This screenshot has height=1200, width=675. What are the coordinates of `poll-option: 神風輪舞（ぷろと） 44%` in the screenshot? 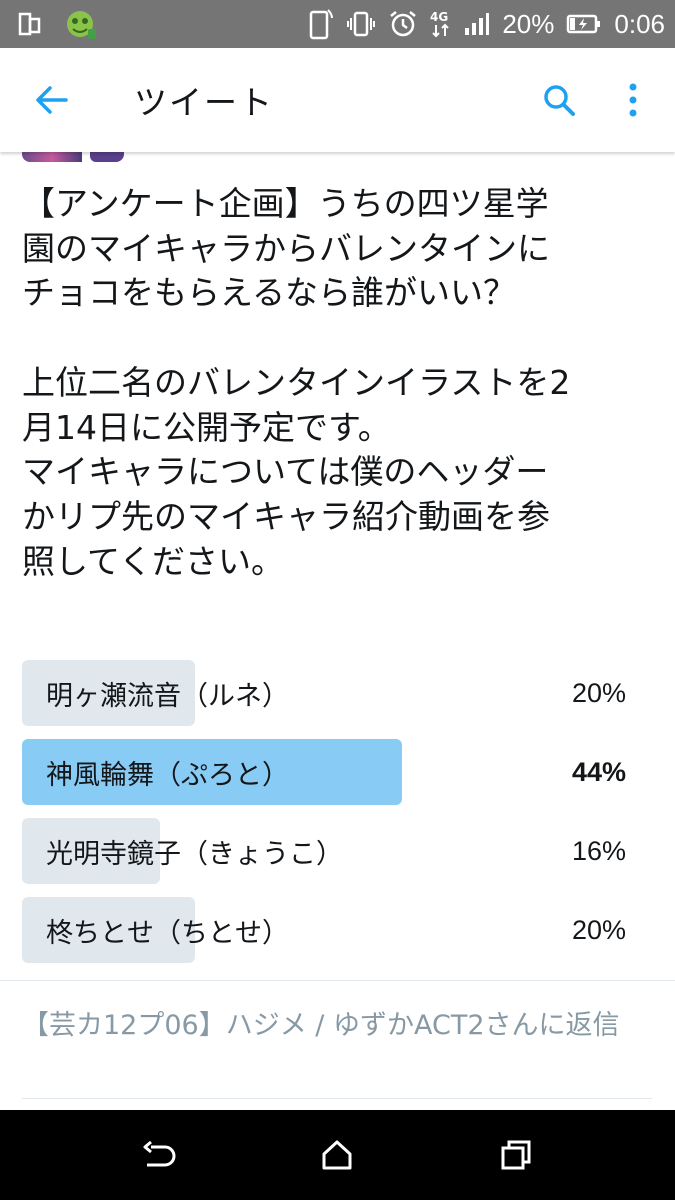 It's located at (326, 772).